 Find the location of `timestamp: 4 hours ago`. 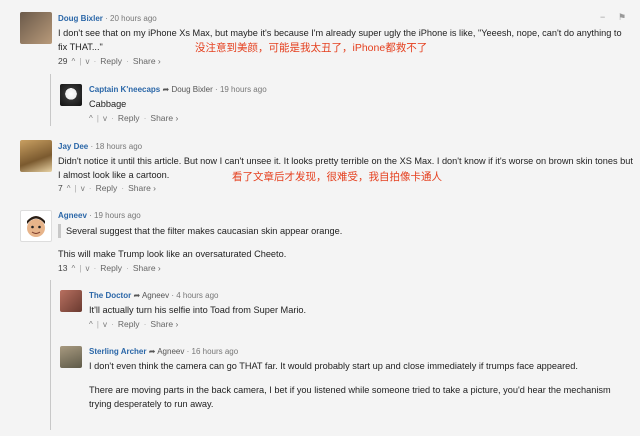

timestamp: 4 hours ago is located at coordinates (197, 295).